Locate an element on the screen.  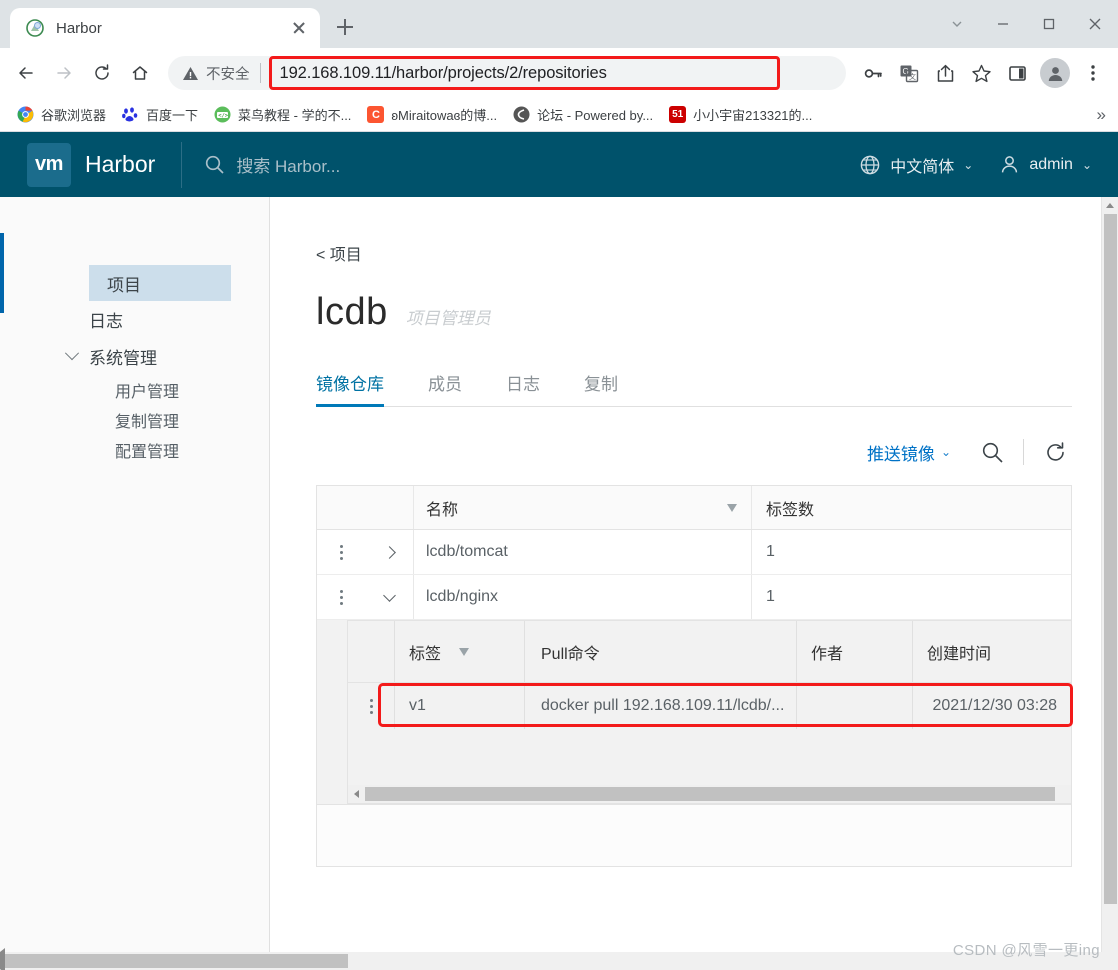
tag-table-hscrollbar is located at coordinates (709, 794).